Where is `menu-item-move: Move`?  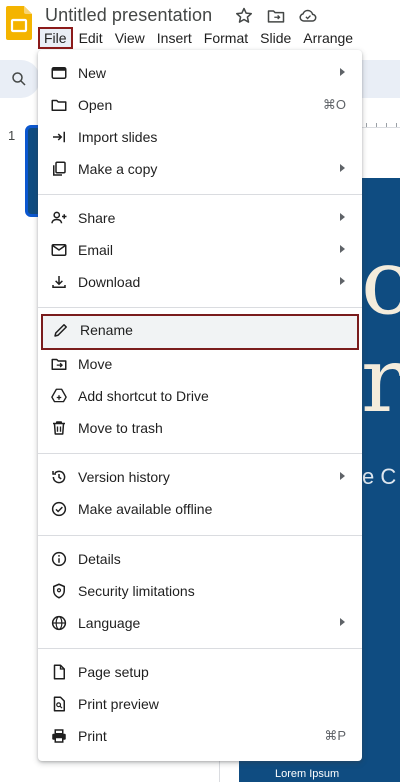
menu-item-move: Move is located at coordinates (200, 364).